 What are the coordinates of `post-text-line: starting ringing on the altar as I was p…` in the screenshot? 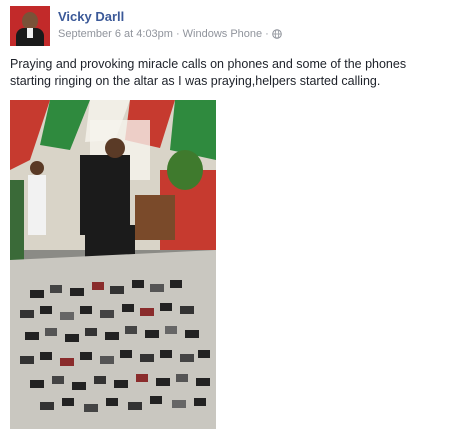 It's located at (195, 81).